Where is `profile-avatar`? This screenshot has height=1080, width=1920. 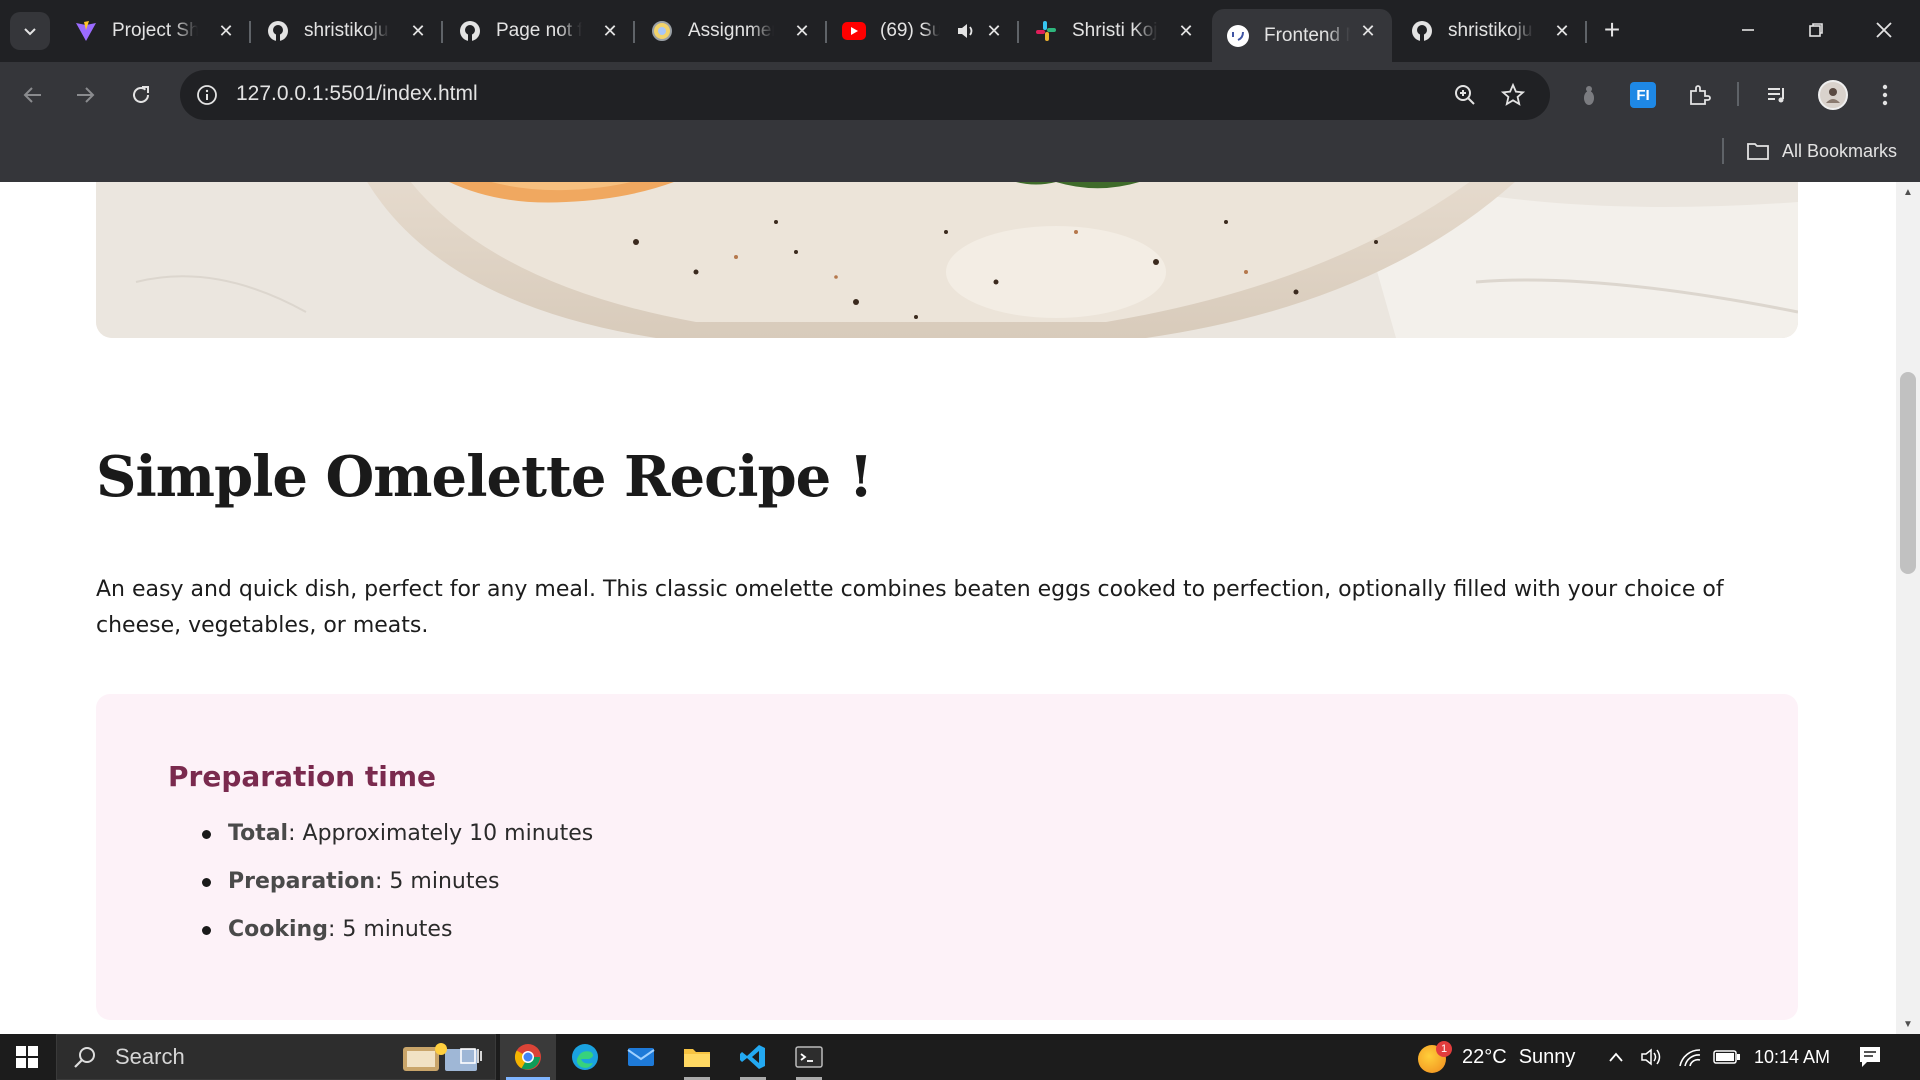
profile-avatar is located at coordinates (1833, 95).